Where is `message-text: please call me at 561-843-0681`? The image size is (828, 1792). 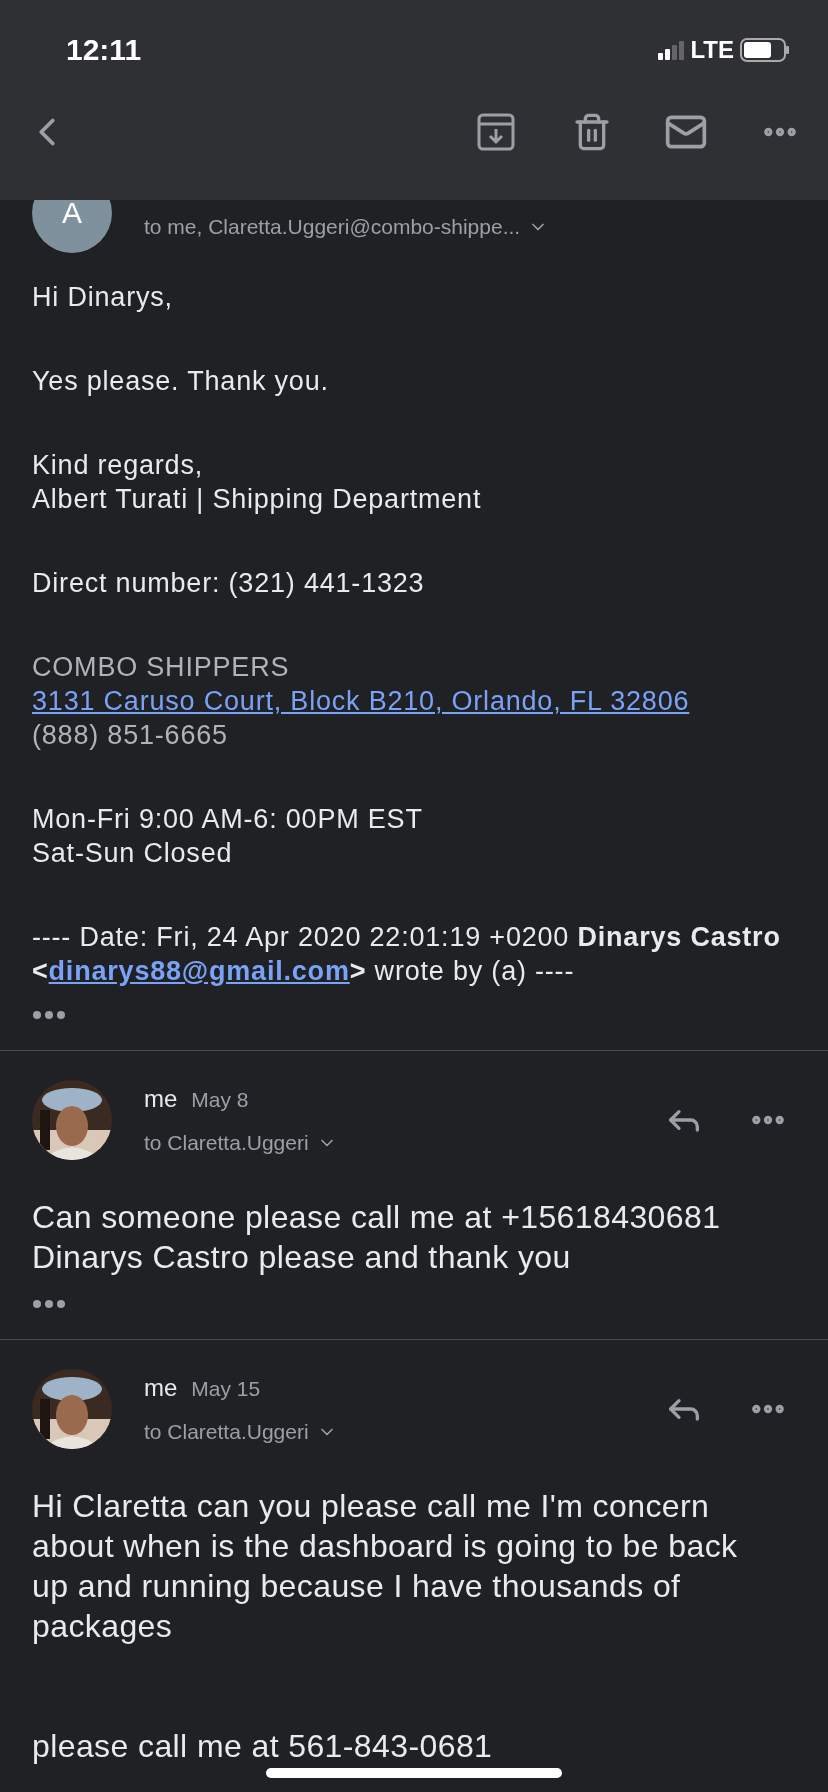
message-text: please call me at 561-843-0681 is located at coordinates (263, 1746).